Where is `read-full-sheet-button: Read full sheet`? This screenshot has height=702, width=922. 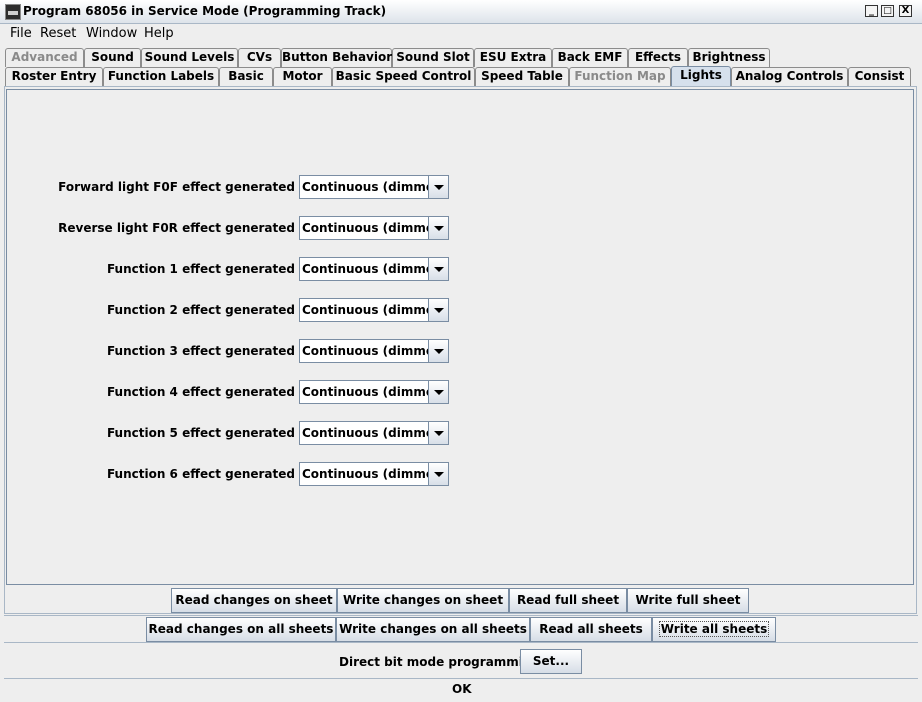
read-full-sheet-button: Read full sheet is located at coordinates (568, 600).